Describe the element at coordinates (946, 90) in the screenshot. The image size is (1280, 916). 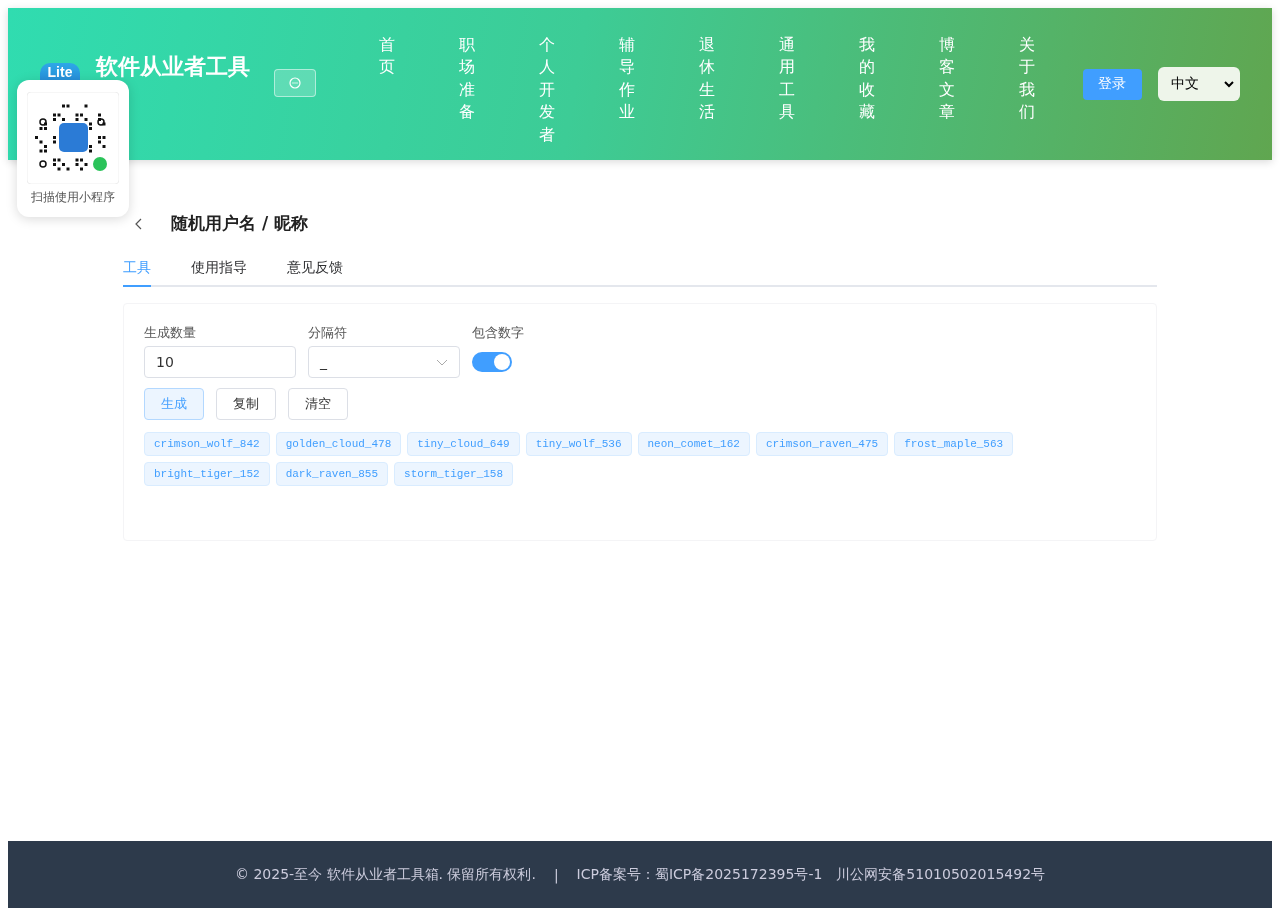
I see `nav-link: 博客文章` at that location.